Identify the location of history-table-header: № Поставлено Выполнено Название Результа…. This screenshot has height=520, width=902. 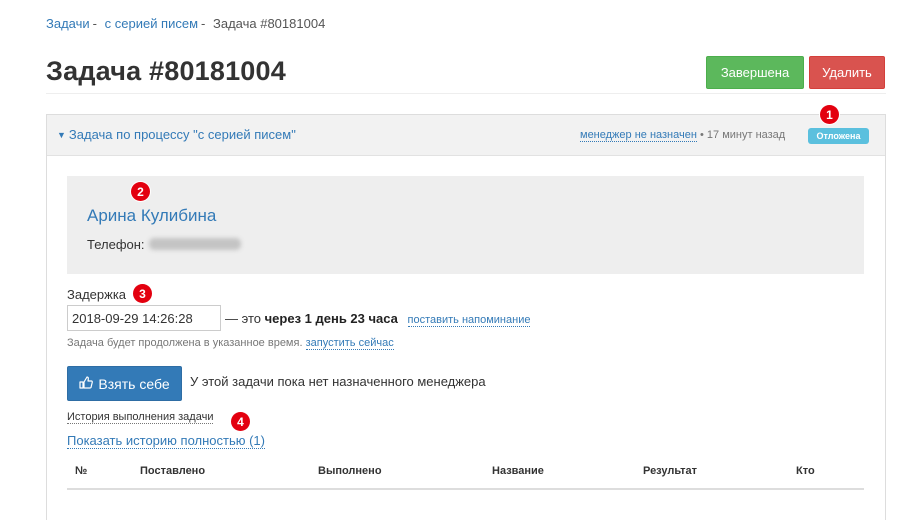
(465, 473).